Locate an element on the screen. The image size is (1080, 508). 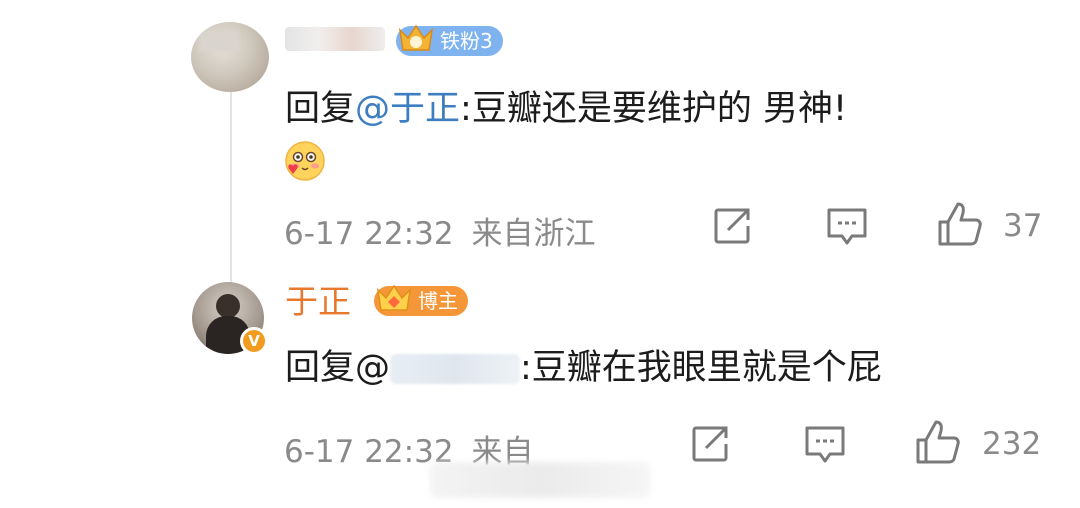
comment-text: 回复@于正:豆瓣还是要维护的 男神! is located at coordinates (566, 109).